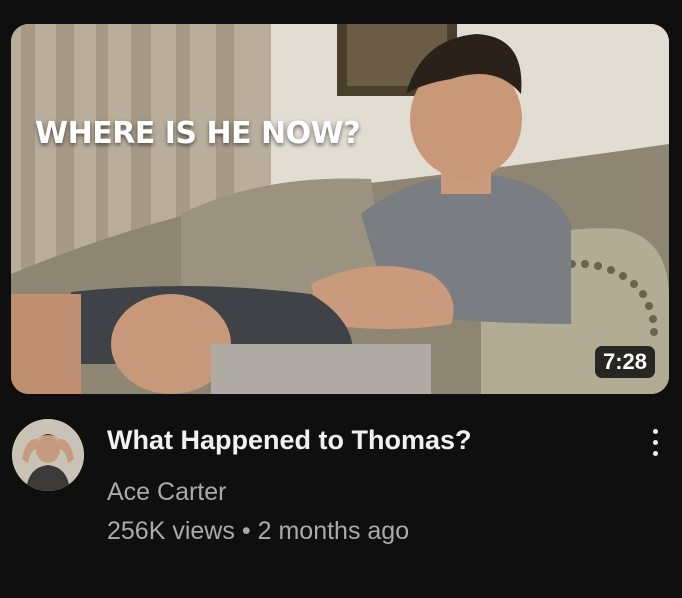 The height and width of the screenshot is (598, 682). I want to click on vertical-ellipsis-icon, so click(655, 444).